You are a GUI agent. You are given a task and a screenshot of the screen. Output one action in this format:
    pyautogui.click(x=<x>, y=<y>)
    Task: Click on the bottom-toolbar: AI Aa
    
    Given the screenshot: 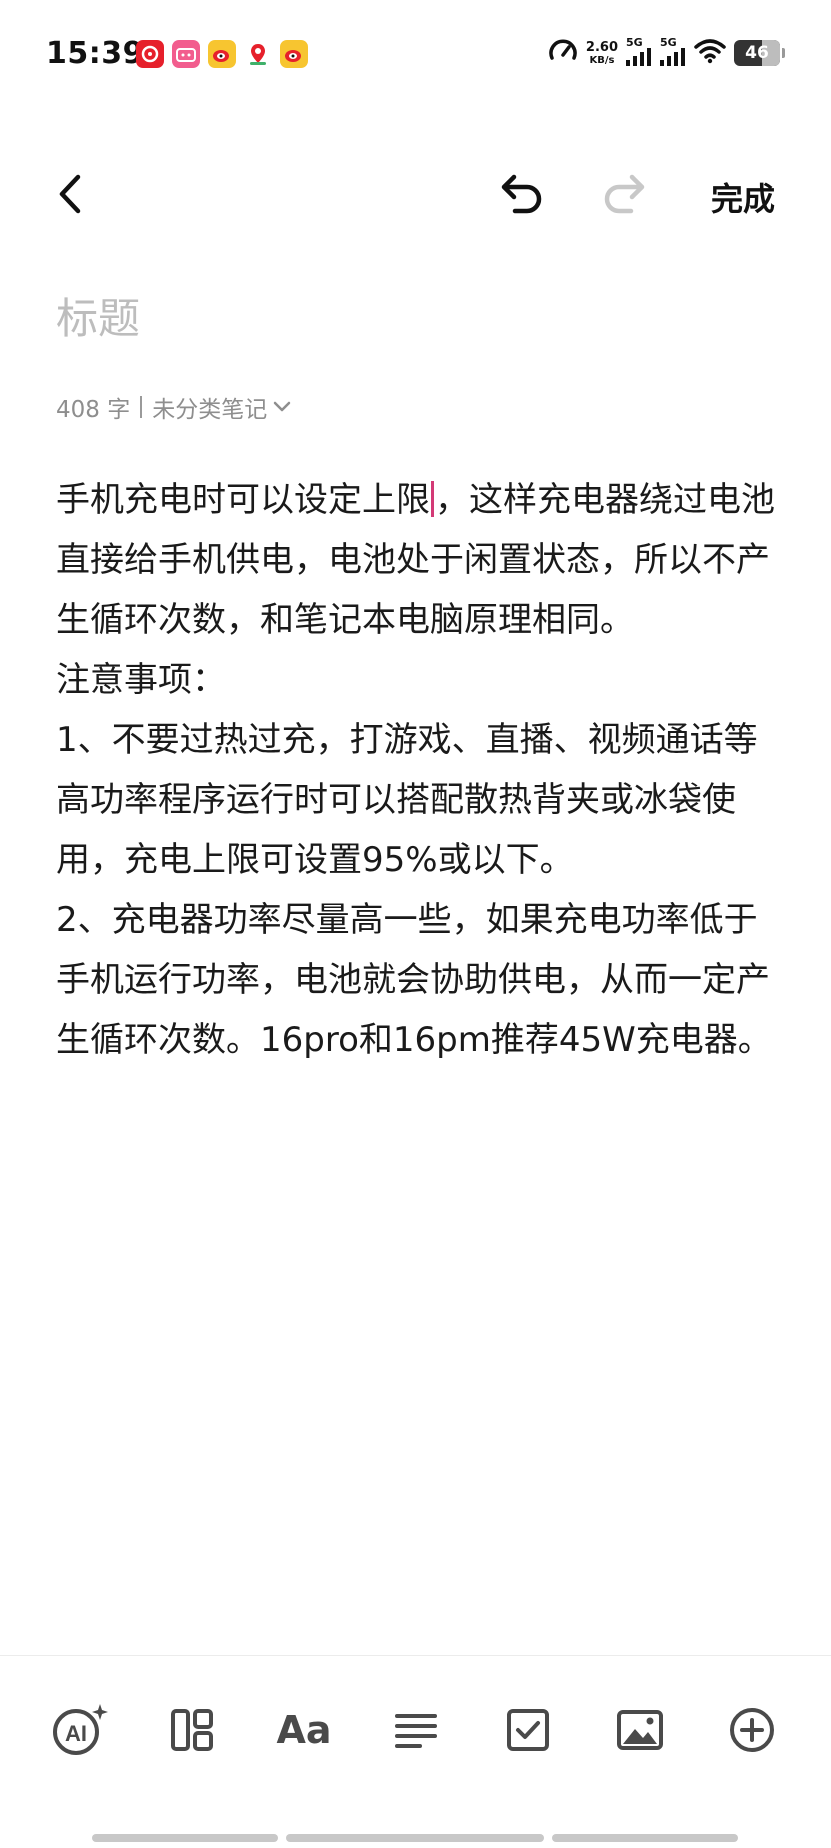 What is the action you would take?
    pyautogui.click(x=415, y=1730)
    